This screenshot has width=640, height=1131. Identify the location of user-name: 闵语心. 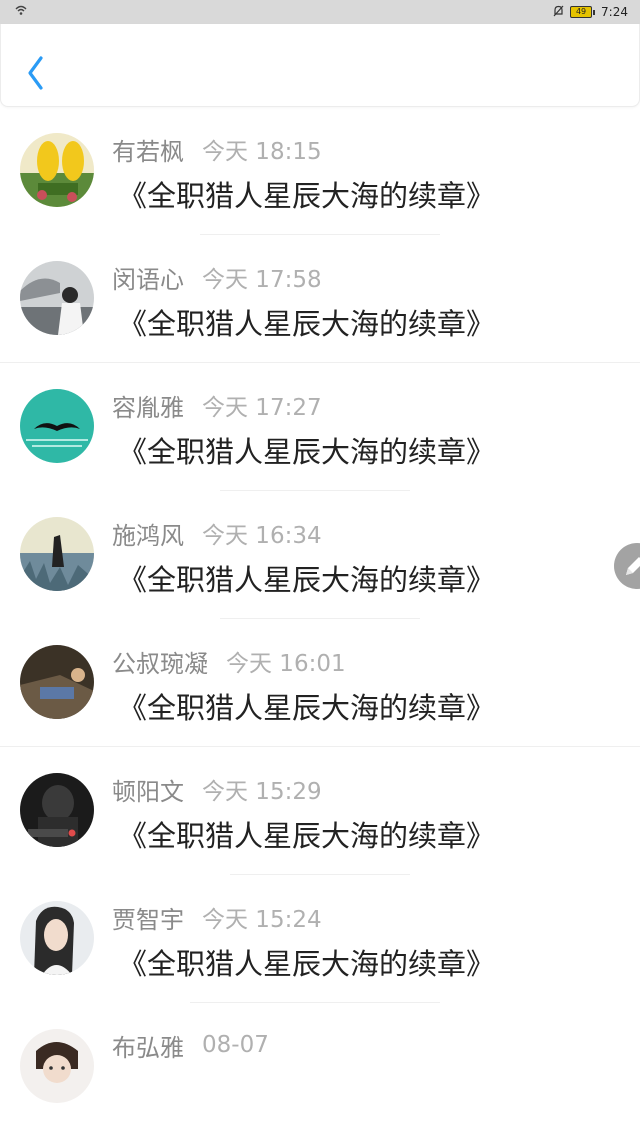
(148, 277).